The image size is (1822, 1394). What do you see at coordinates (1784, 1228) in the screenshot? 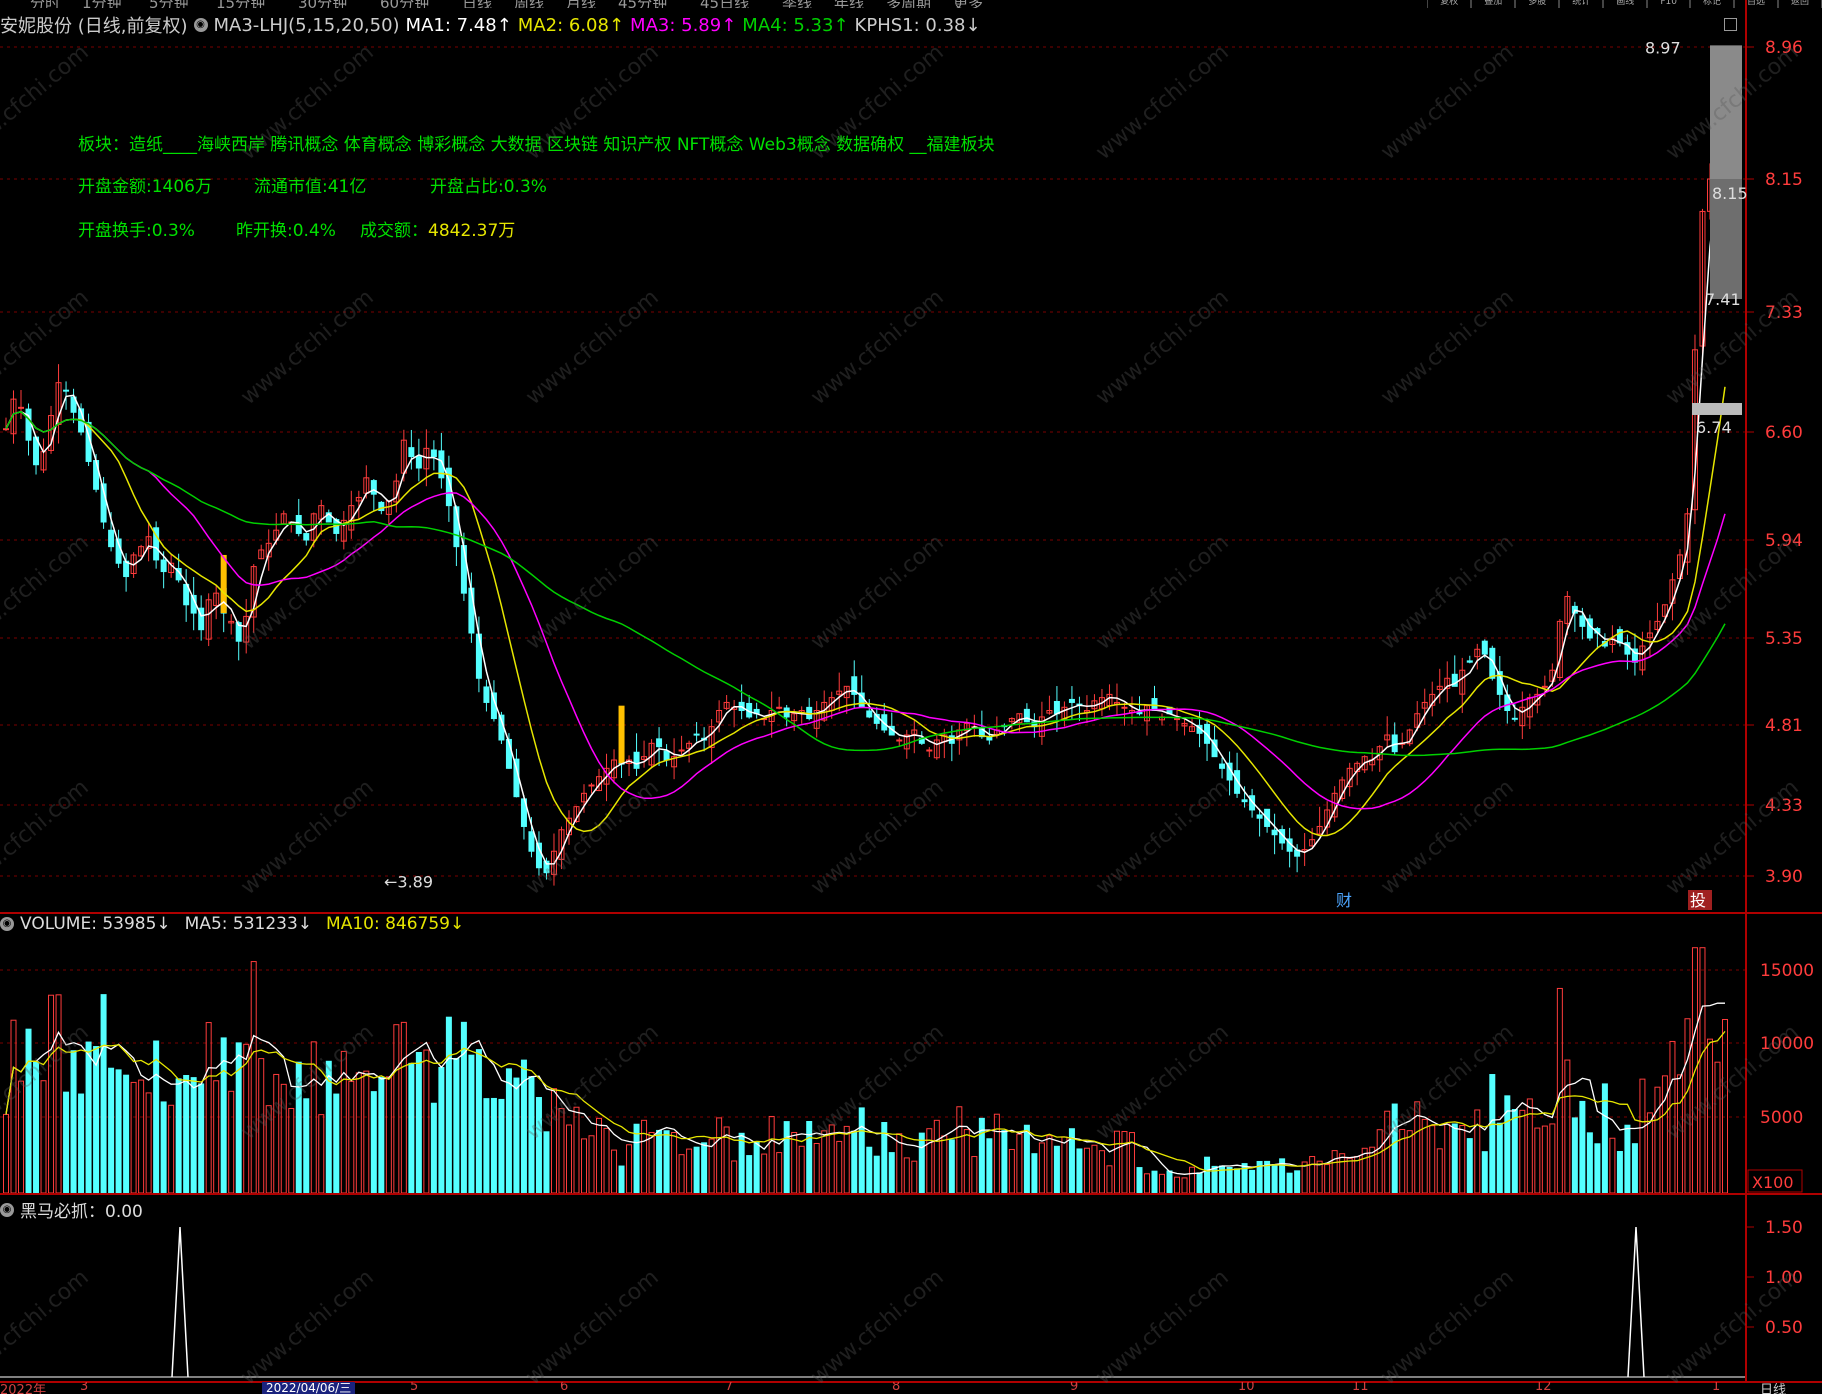
I see `indicator2-axis-label: 1.50` at bounding box center [1784, 1228].